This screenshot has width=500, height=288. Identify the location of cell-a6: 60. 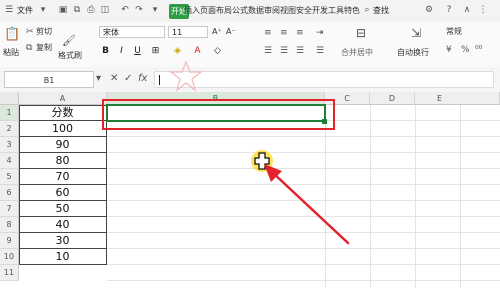
(63, 193).